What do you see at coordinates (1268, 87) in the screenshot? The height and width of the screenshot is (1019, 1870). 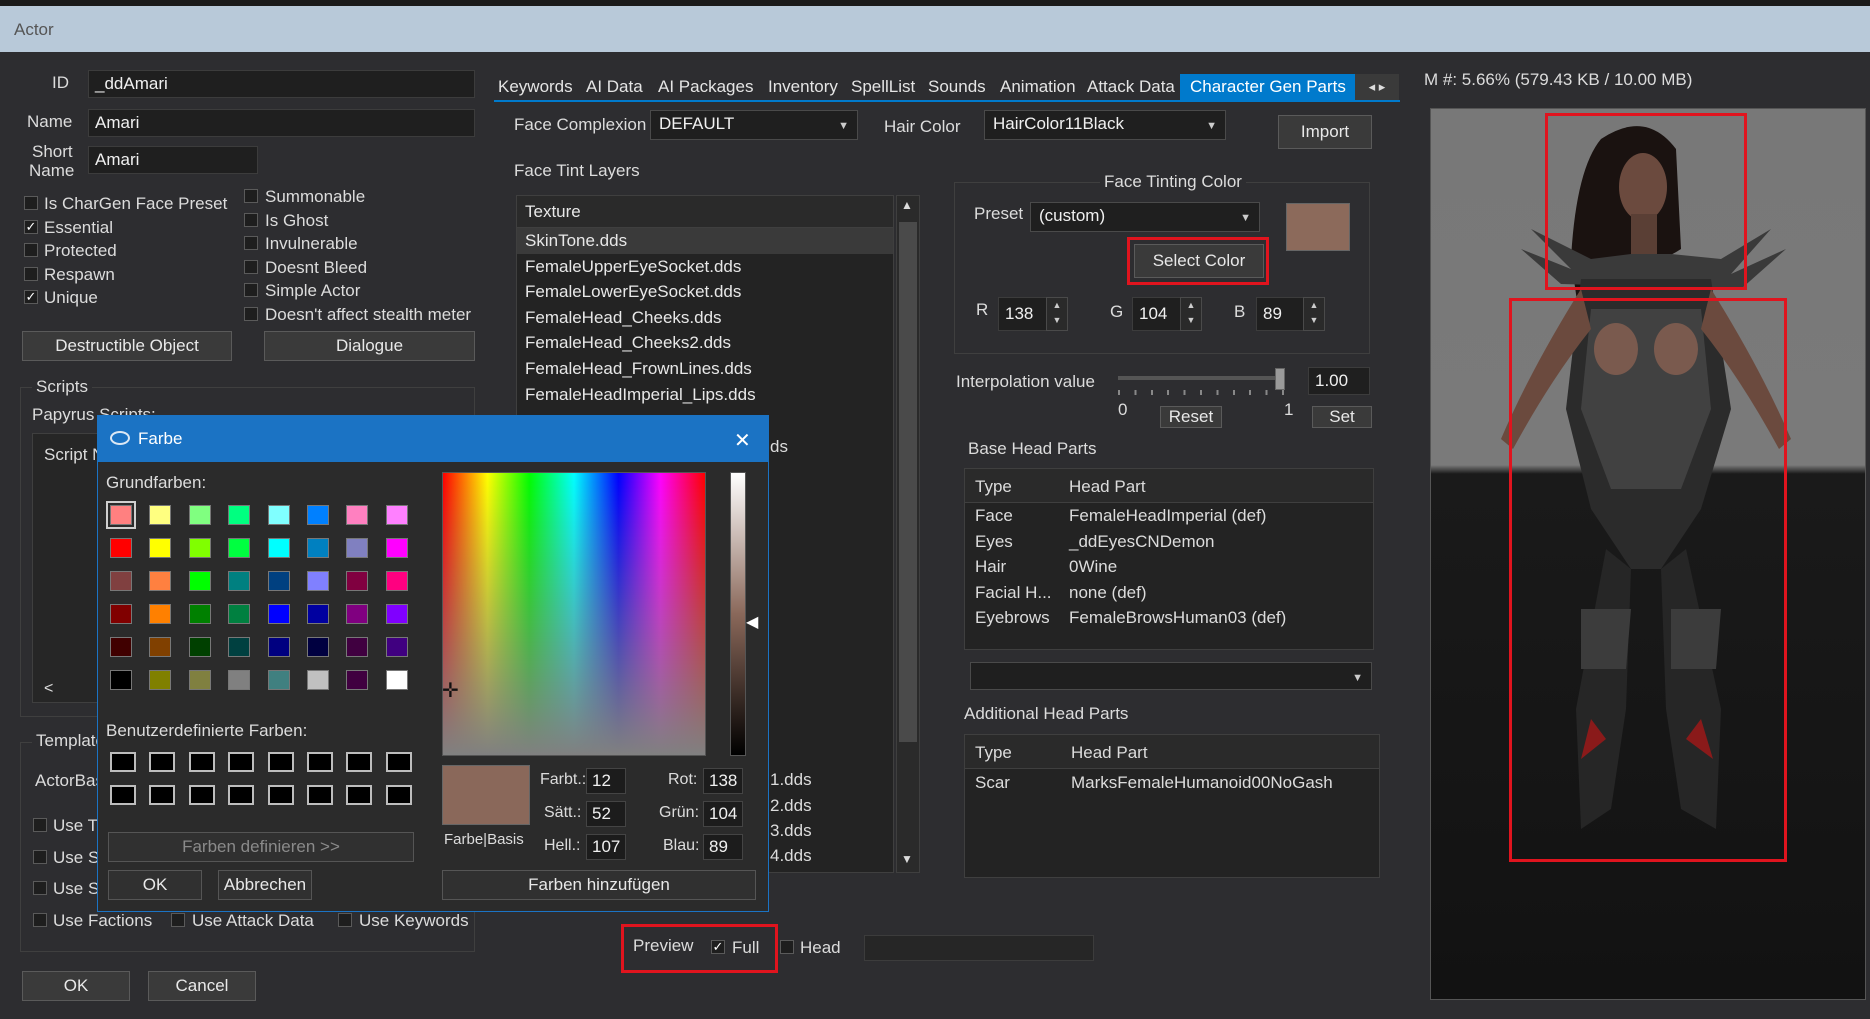 I see `tab-character-gen-parts: Character Gen Parts` at bounding box center [1268, 87].